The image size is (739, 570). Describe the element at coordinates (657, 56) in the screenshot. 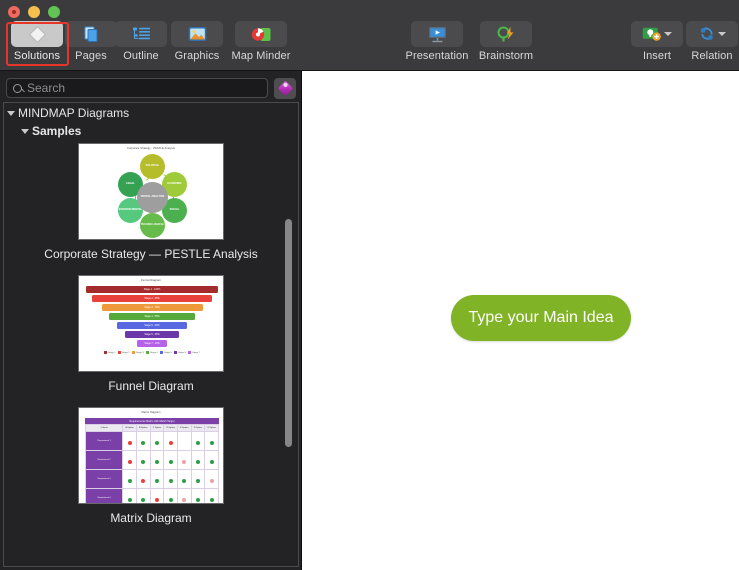

I see `toolbar-label-insert: Insert` at that location.